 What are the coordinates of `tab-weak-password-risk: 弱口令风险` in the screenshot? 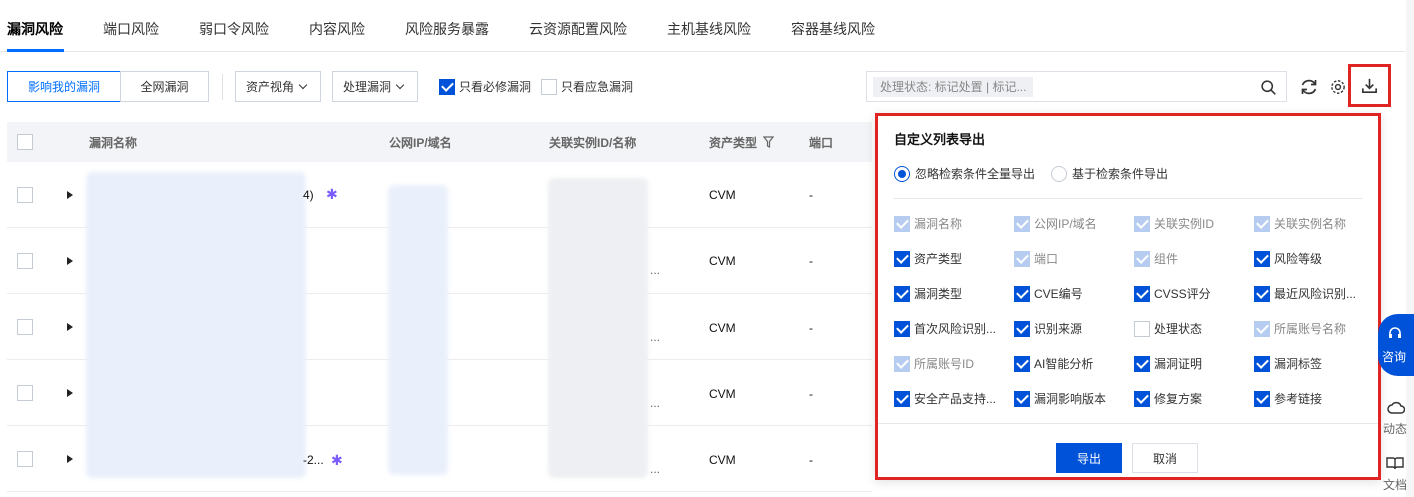 It's located at (234, 29).